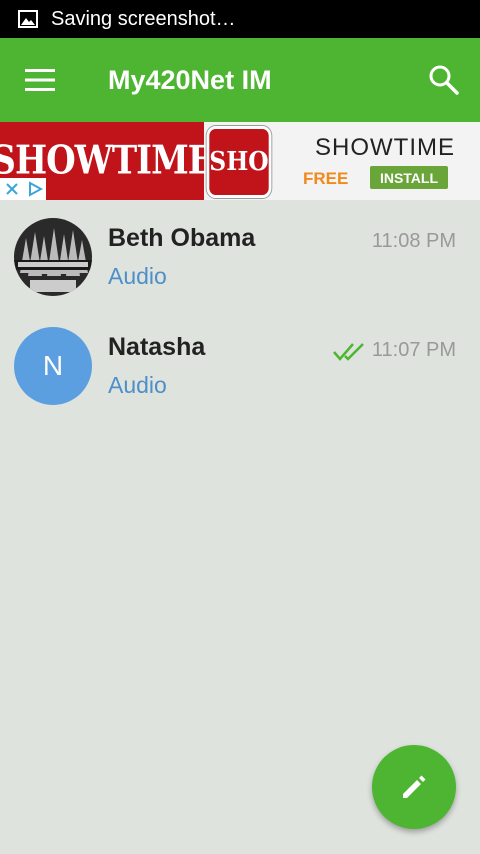 The width and height of the screenshot is (480, 854). I want to click on chat-time: 11:08 PM, so click(413, 241).